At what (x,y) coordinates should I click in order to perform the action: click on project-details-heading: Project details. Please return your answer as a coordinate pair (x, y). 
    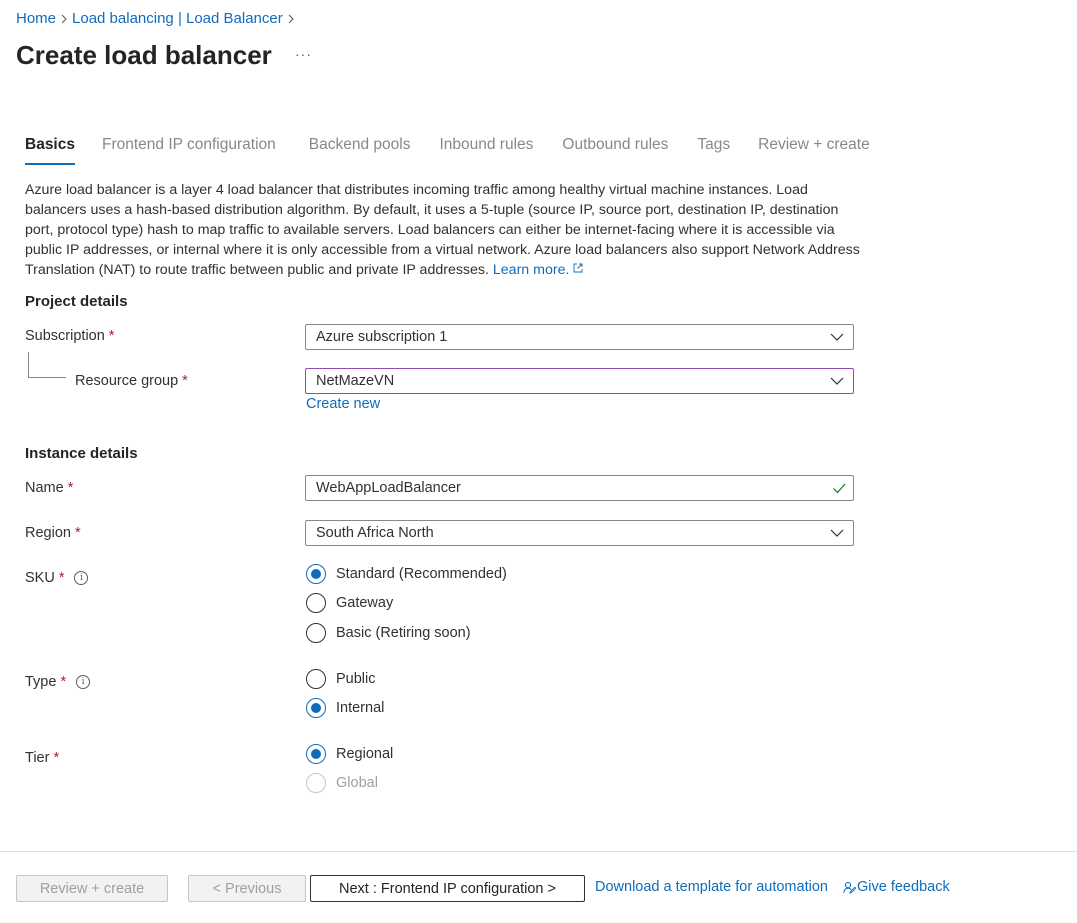
    Looking at the image, I should click on (76, 301).